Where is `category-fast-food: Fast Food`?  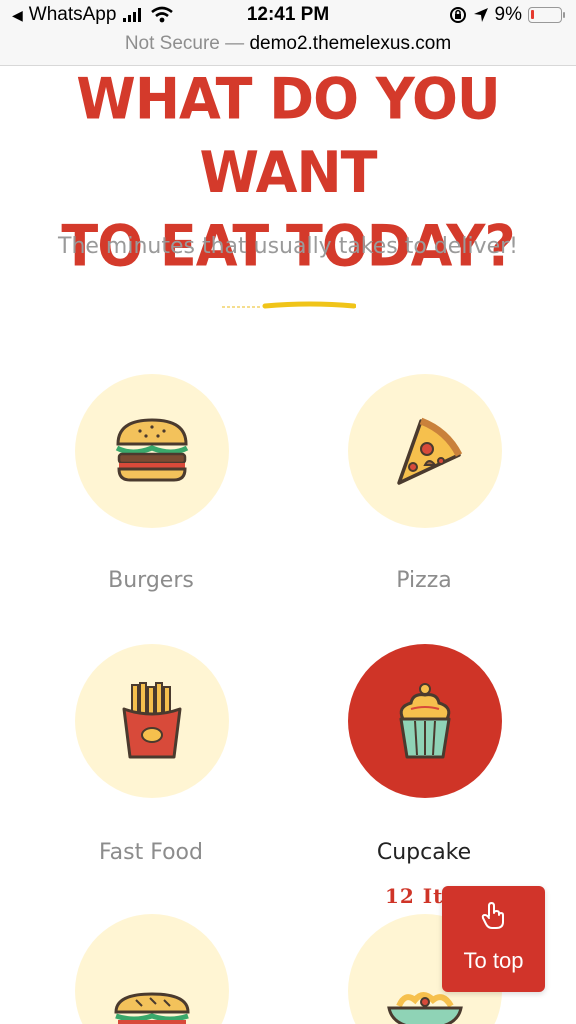 category-fast-food: Fast Food is located at coordinates (151, 759).